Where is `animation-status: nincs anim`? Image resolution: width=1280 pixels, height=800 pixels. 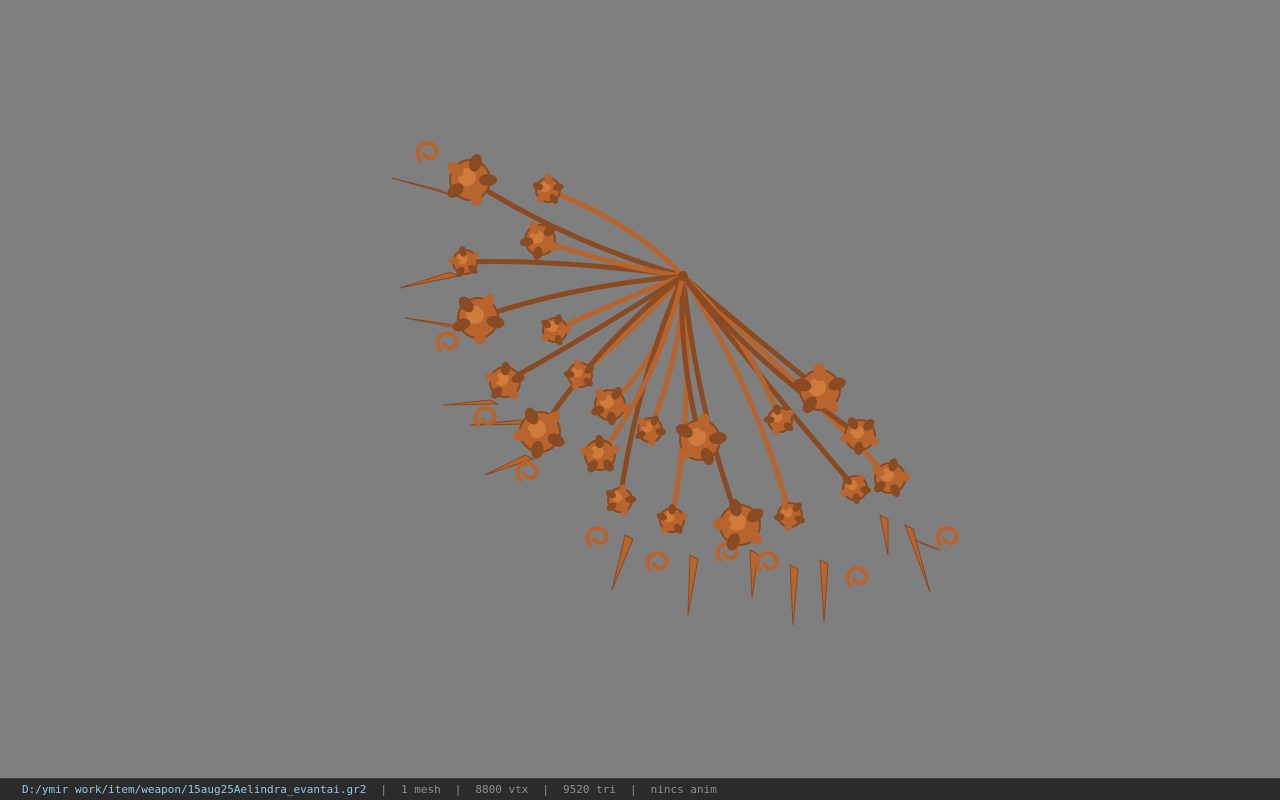 animation-status: nincs anim is located at coordinates (683, 789).